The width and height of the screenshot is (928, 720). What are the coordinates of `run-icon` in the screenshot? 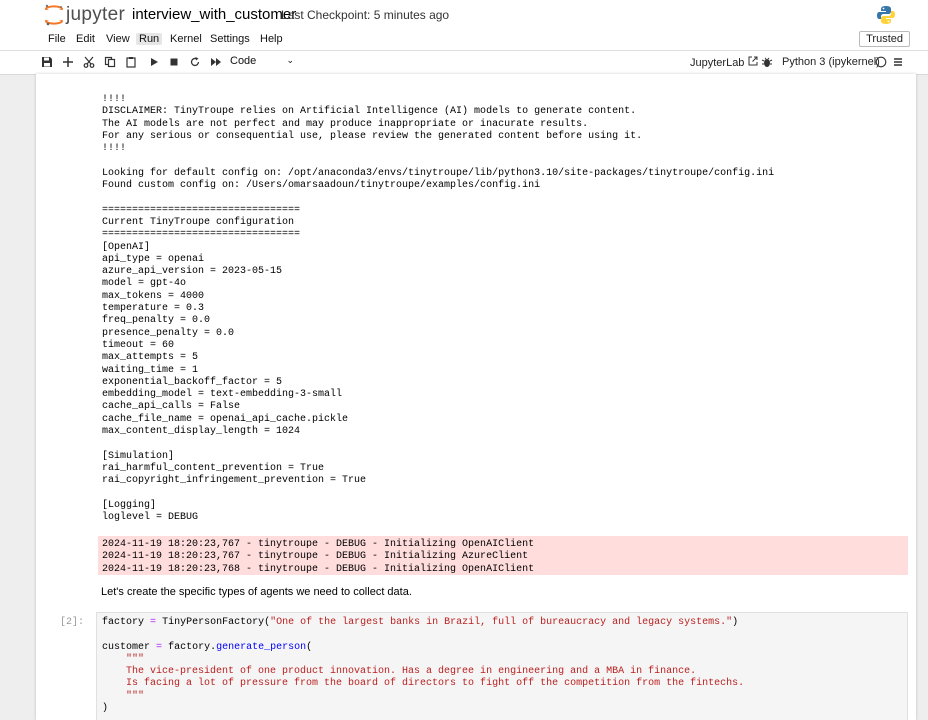 It's located at (154, 62).